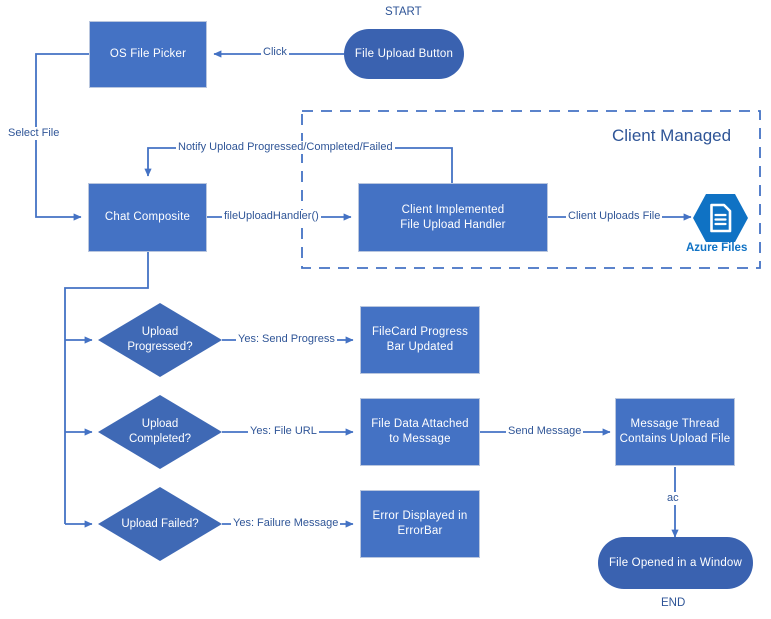  I want to click on start-marker: START, so click(403, 12).